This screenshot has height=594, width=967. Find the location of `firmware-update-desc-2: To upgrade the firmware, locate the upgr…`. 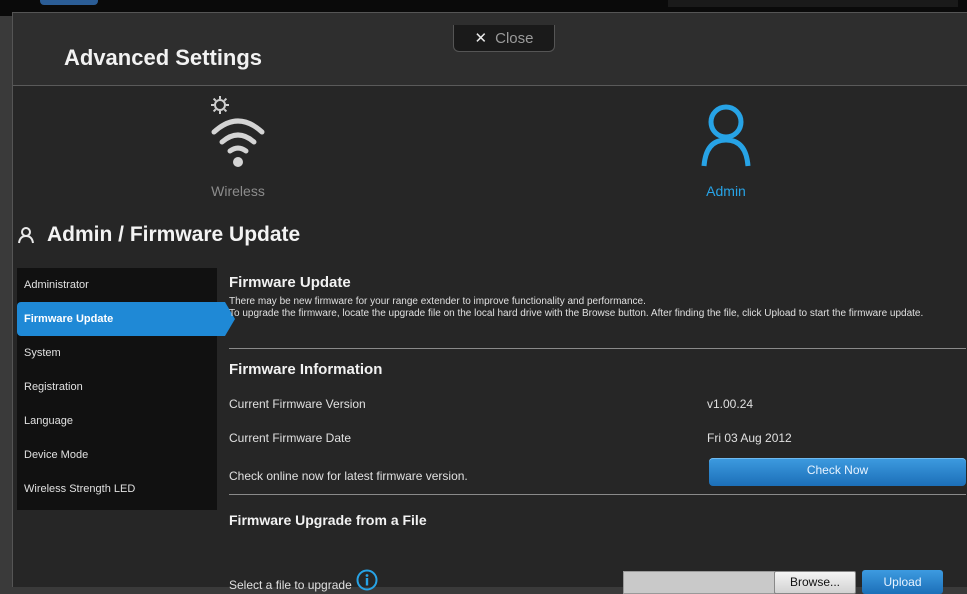

firmware-update-desc-2: To upgrade the firmware, locate the upgr… is located at coordinates (576, 313).